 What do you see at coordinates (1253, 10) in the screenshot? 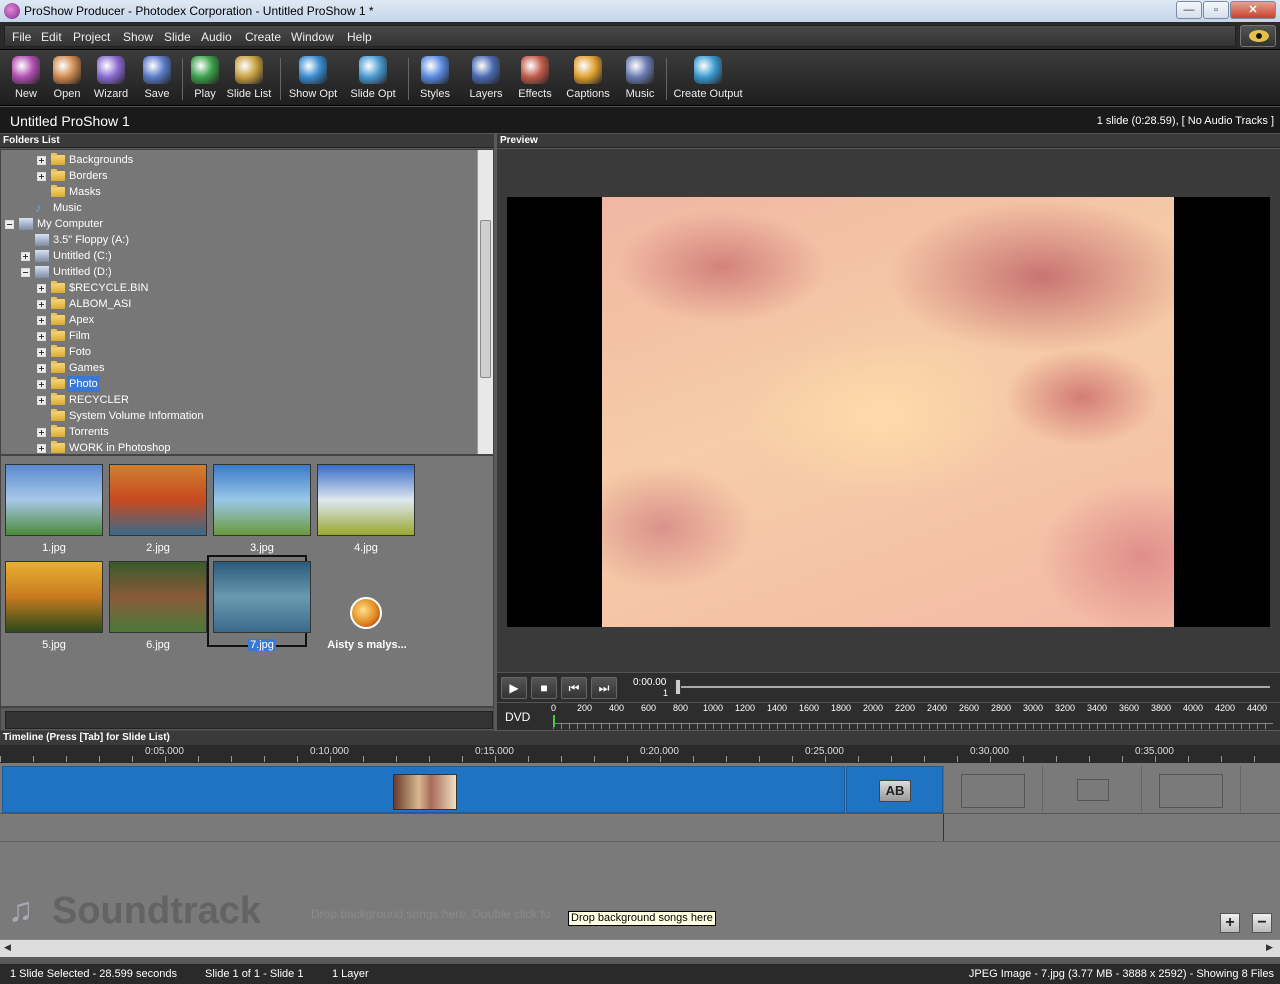
I see `close-button: ✕` at bounding box center [1253, 10].